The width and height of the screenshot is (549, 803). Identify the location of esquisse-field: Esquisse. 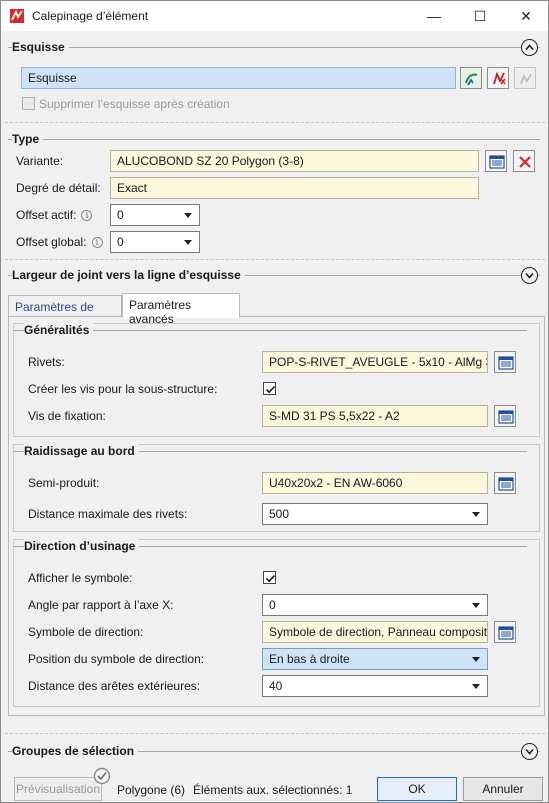
(238, 78).